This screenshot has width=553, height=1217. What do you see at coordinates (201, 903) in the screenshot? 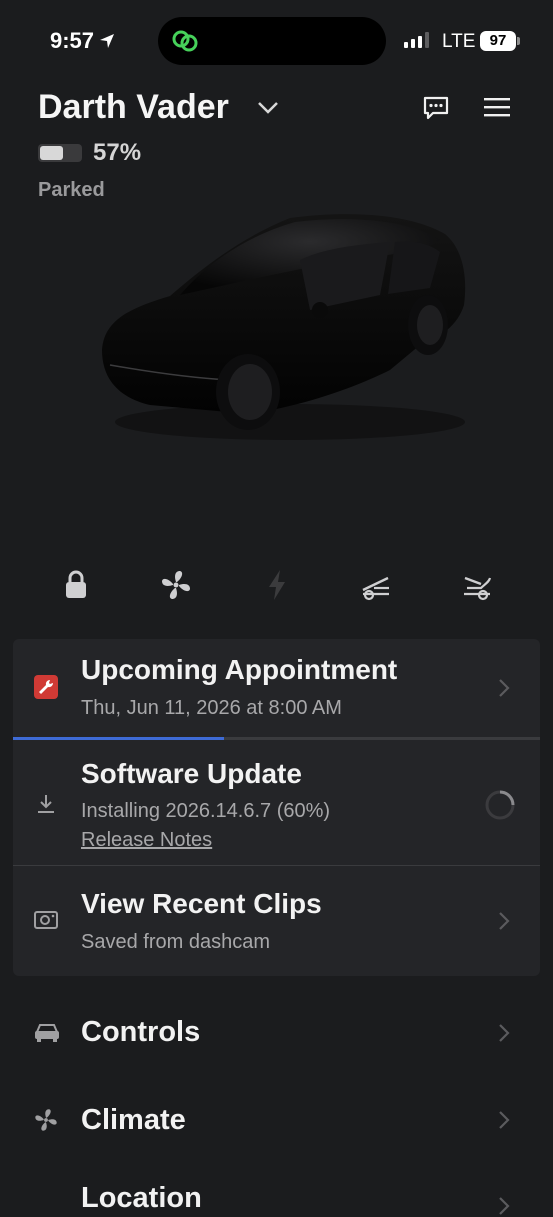
I see `recent-clips-title: View Recent Clips` at bounding box center [201, 903].